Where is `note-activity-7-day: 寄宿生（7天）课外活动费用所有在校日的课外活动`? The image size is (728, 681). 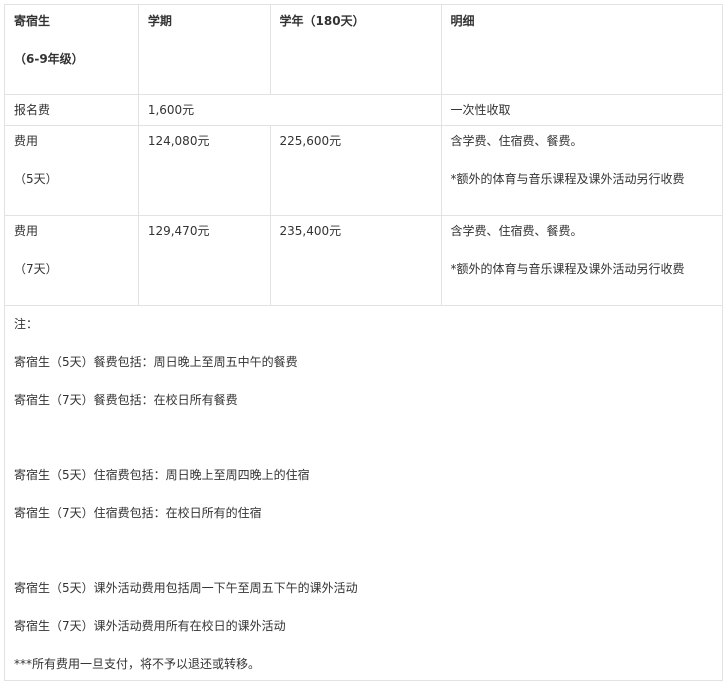 note-activity-7-day: 寄宿生（7天）课外活动费用所有在校日的课外活动 is located at coordinates (150, 626).